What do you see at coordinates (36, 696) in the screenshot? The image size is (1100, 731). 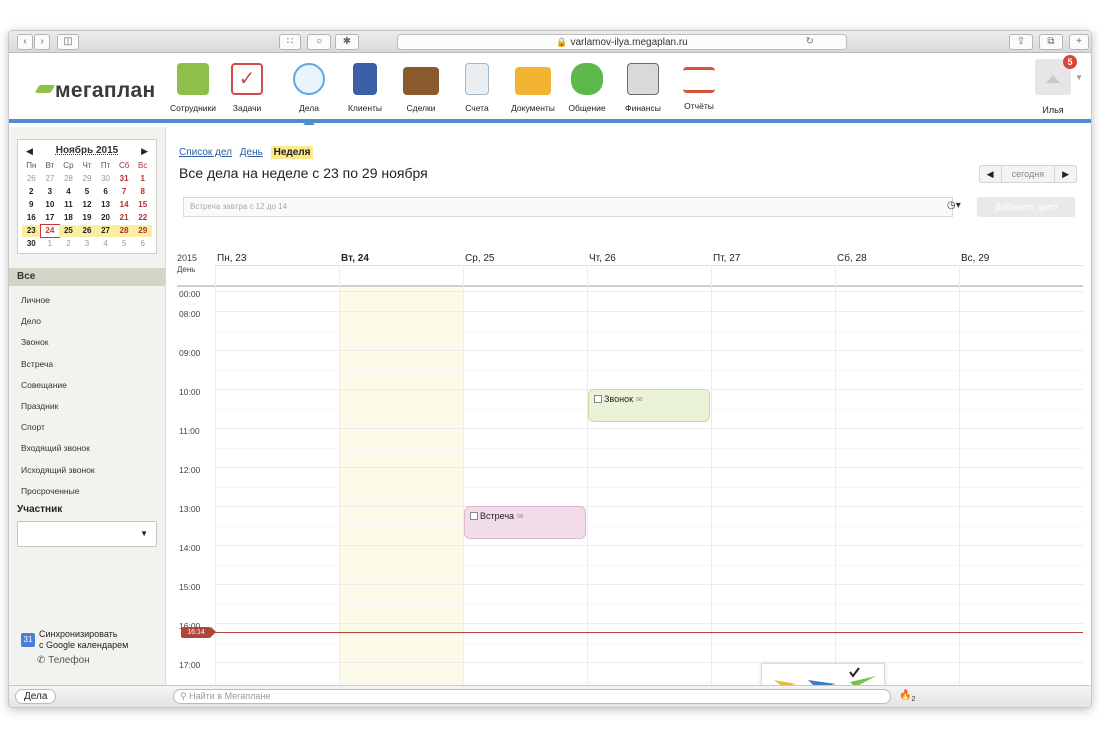 I see `bottom-tab-affairs: Дела` at bounding box center [36, 696].